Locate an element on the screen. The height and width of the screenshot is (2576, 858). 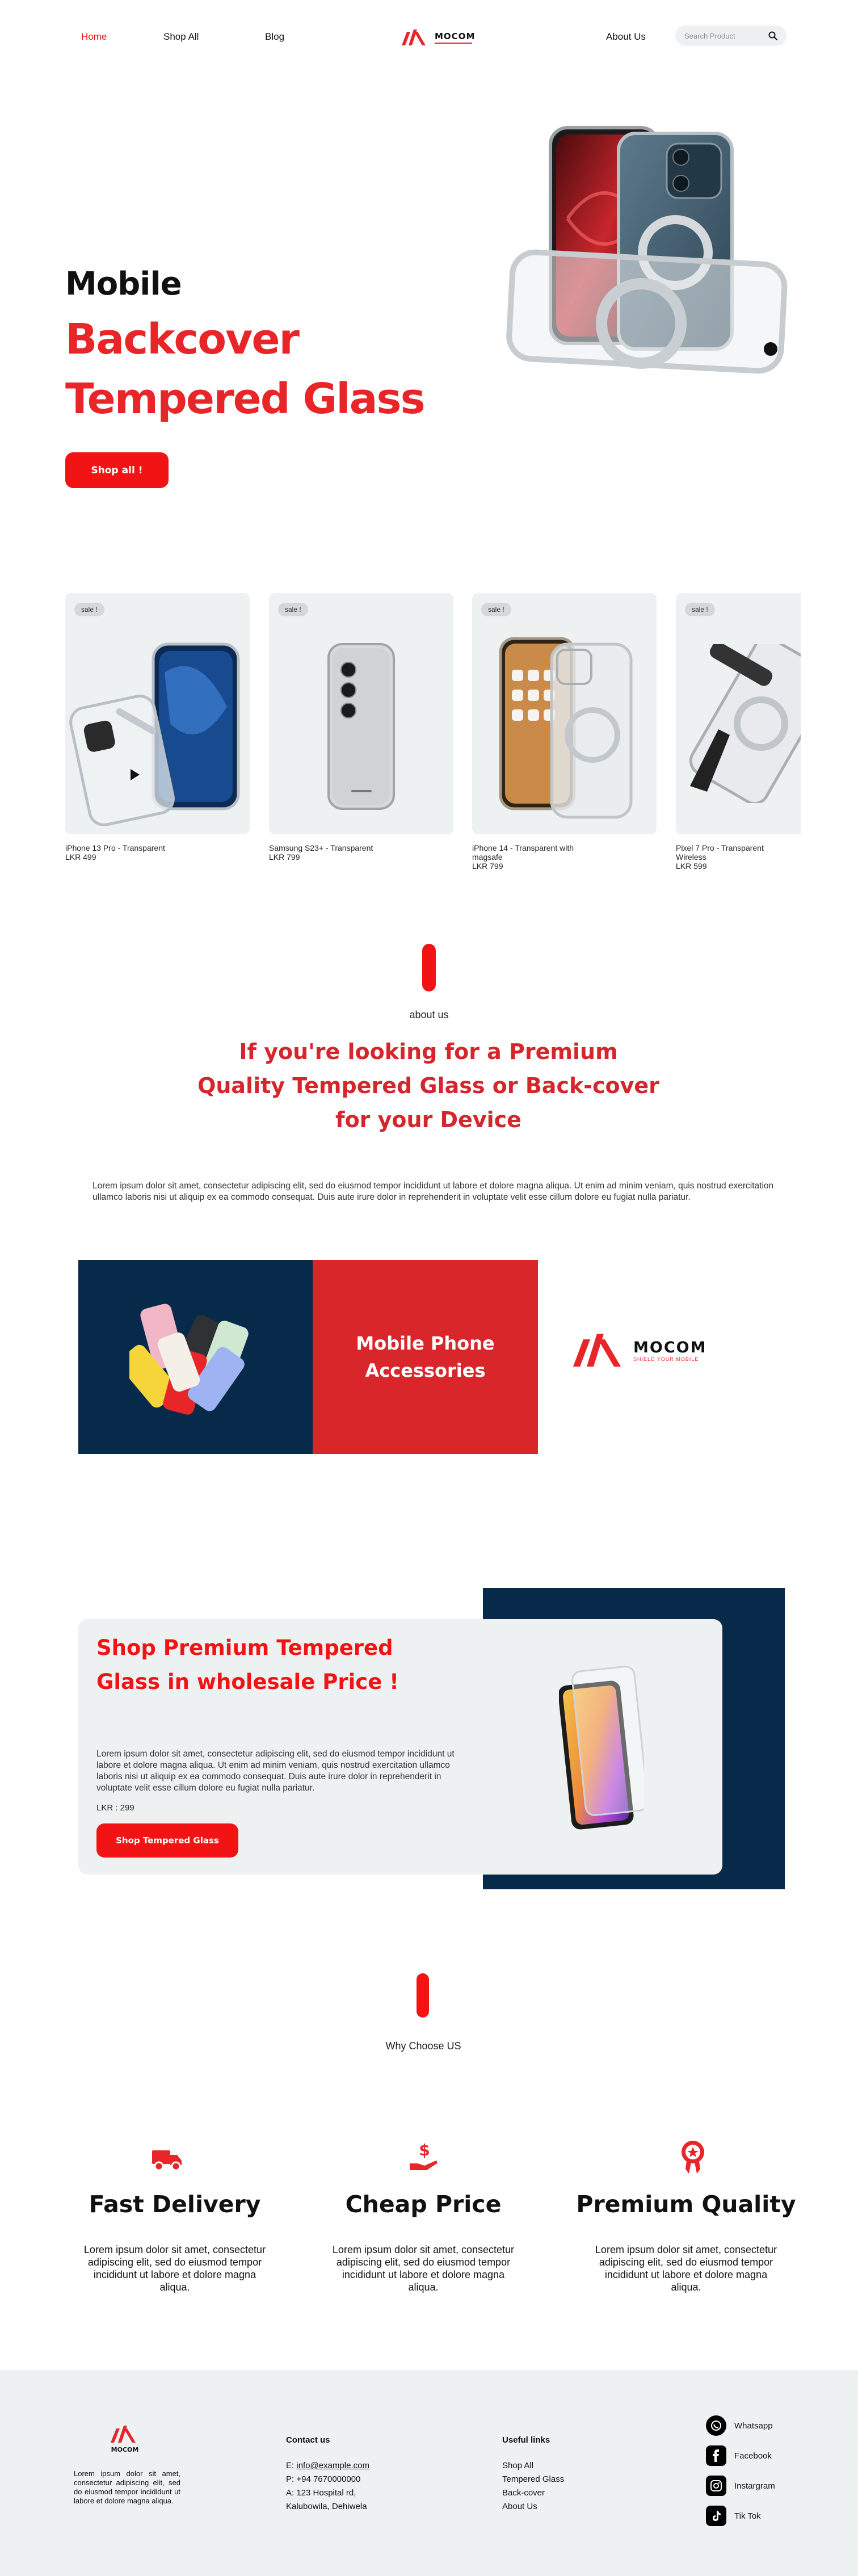
footer-logo: MOCOM is located at coordinates (125, 2438).